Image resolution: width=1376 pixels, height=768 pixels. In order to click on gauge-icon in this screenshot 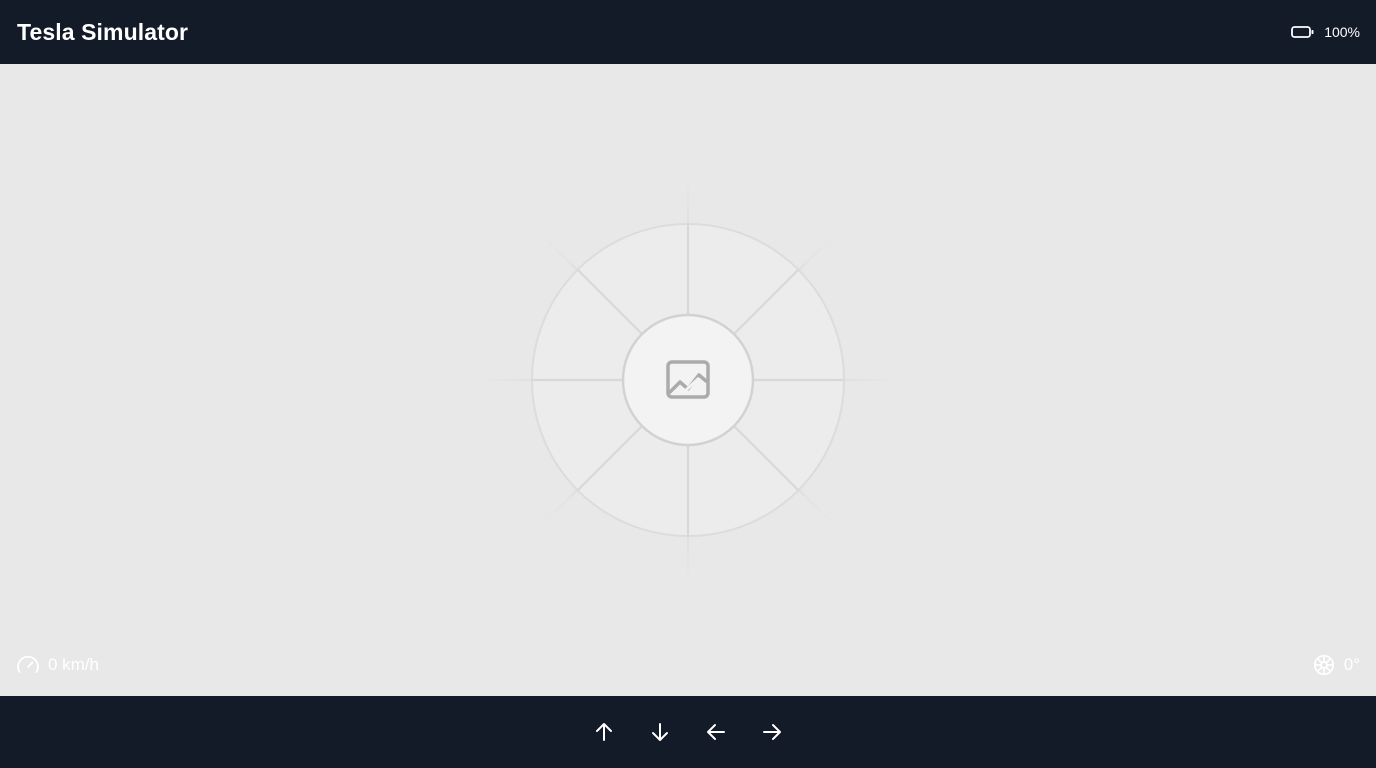, I will do `click(28, 665)`.